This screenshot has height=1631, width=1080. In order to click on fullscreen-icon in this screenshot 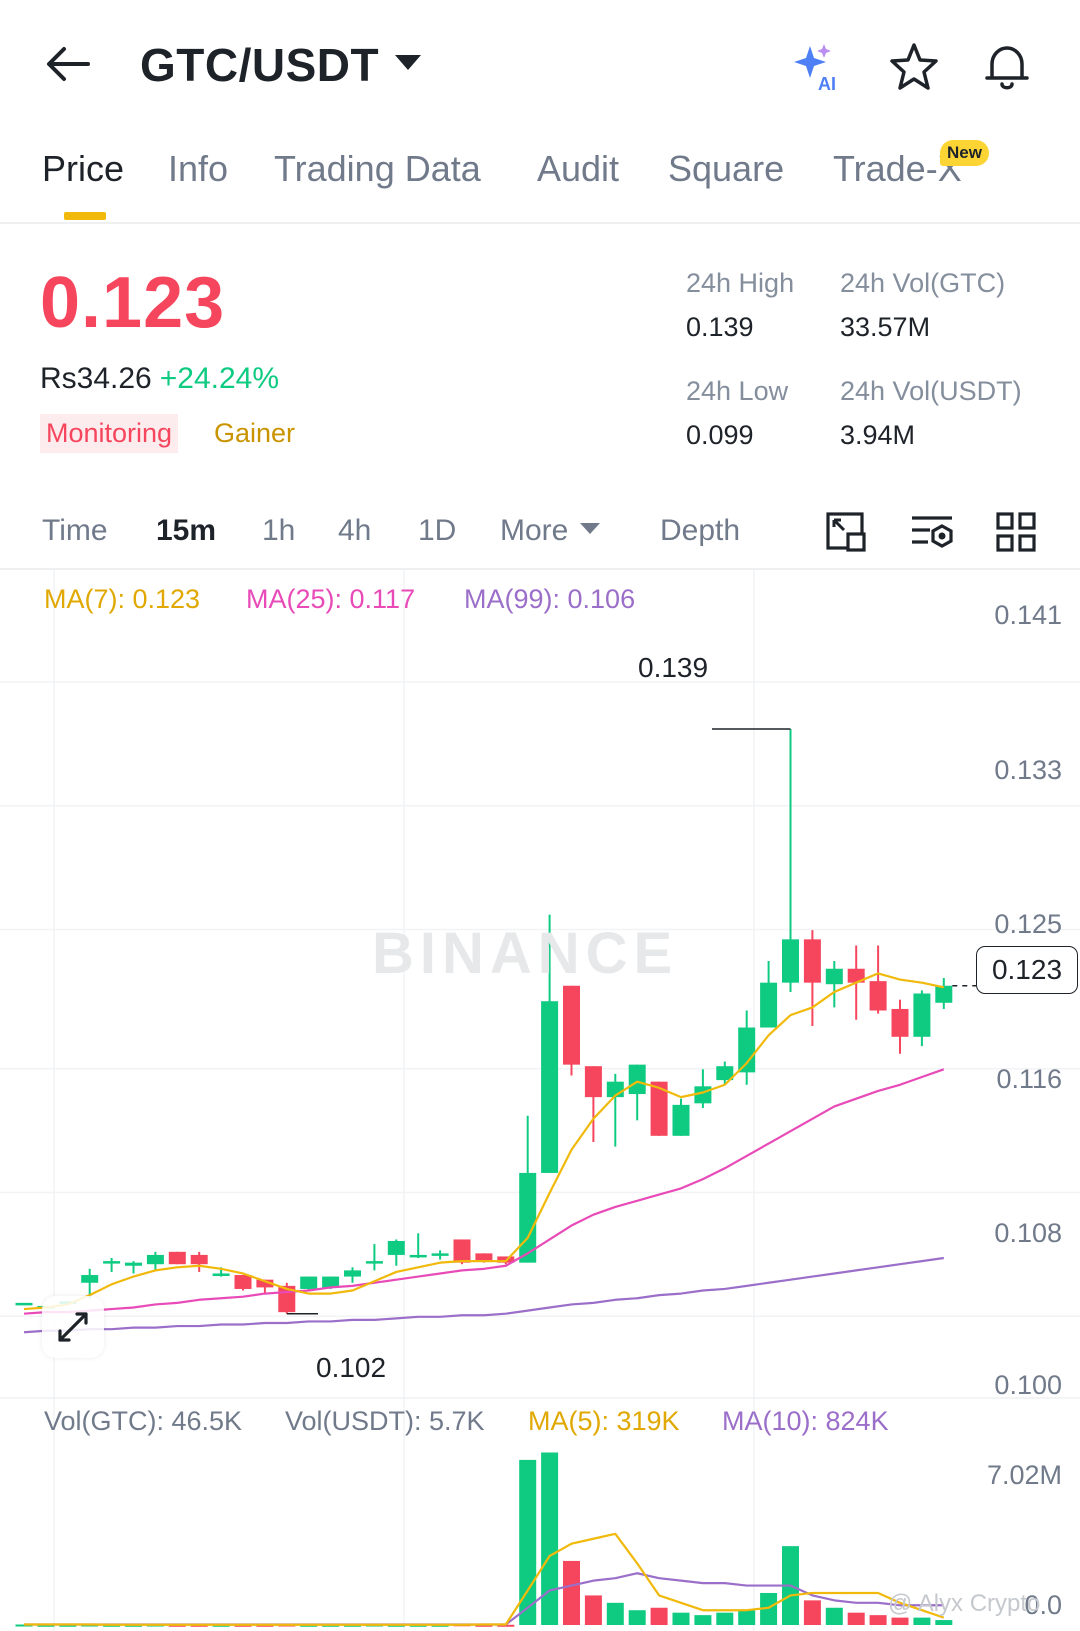, I will do `click(846, 532)`.